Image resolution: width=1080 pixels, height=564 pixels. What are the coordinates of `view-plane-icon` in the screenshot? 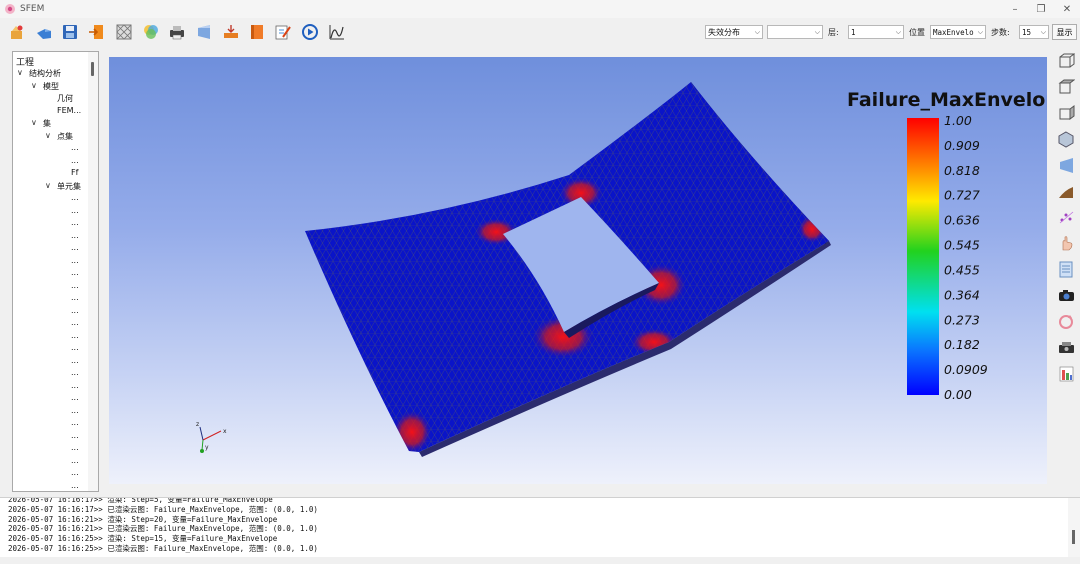 It's located at (204, 32).